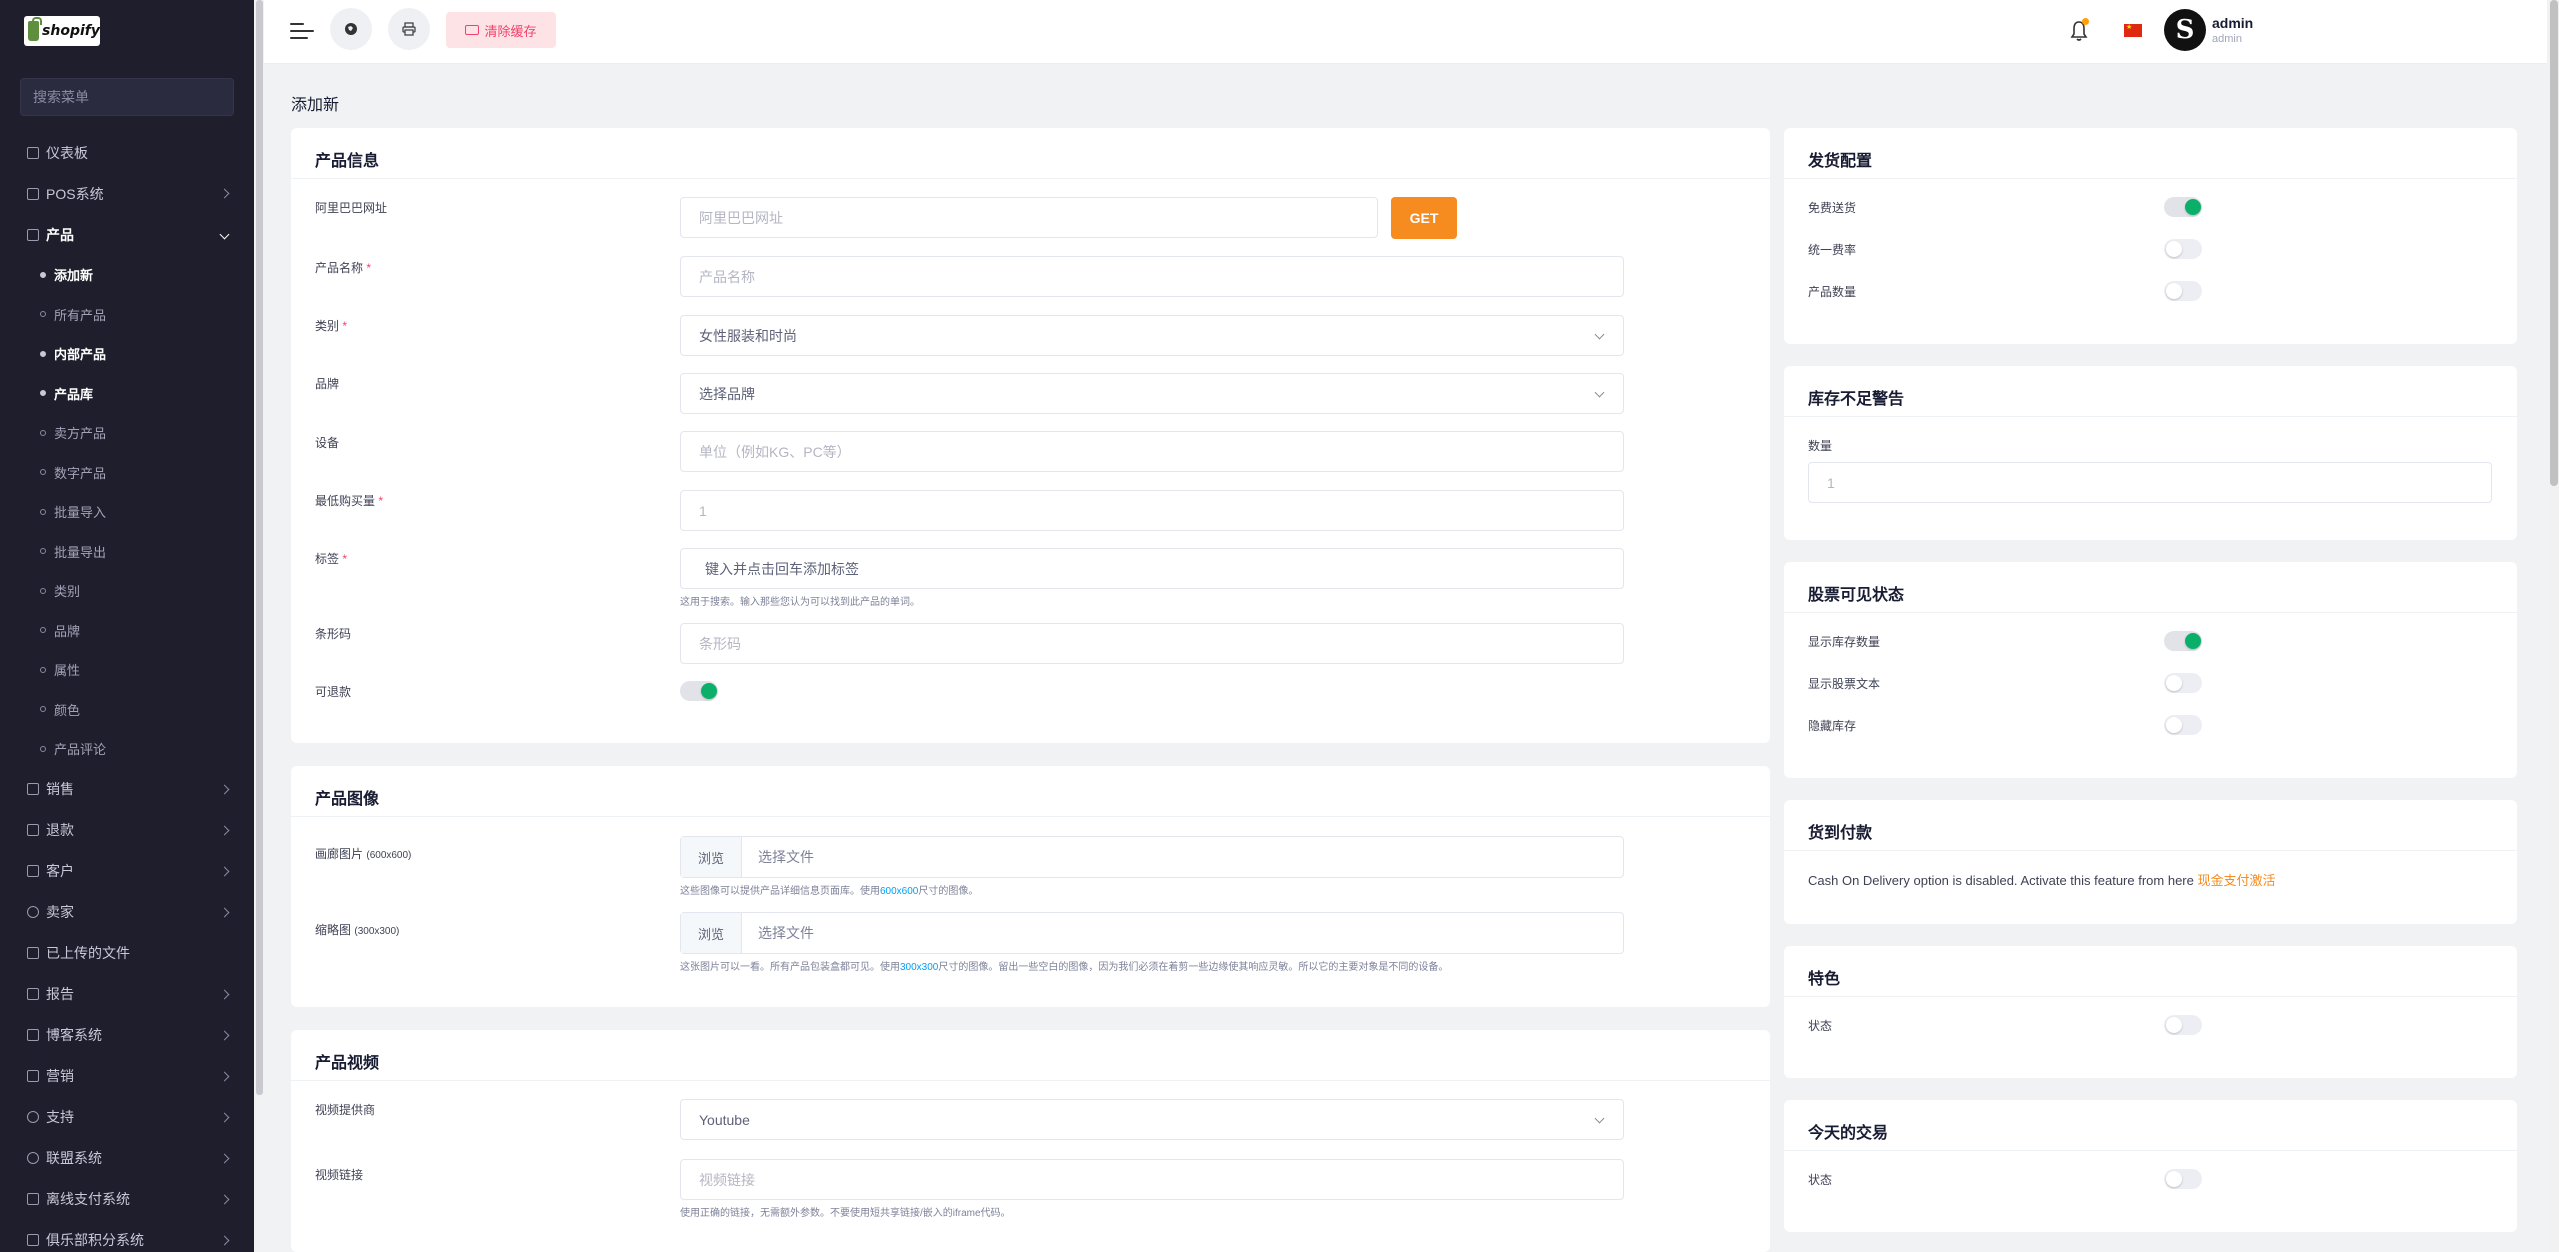  I want to click on sidebar-subitem-label: 添加新, so click(74, 276).